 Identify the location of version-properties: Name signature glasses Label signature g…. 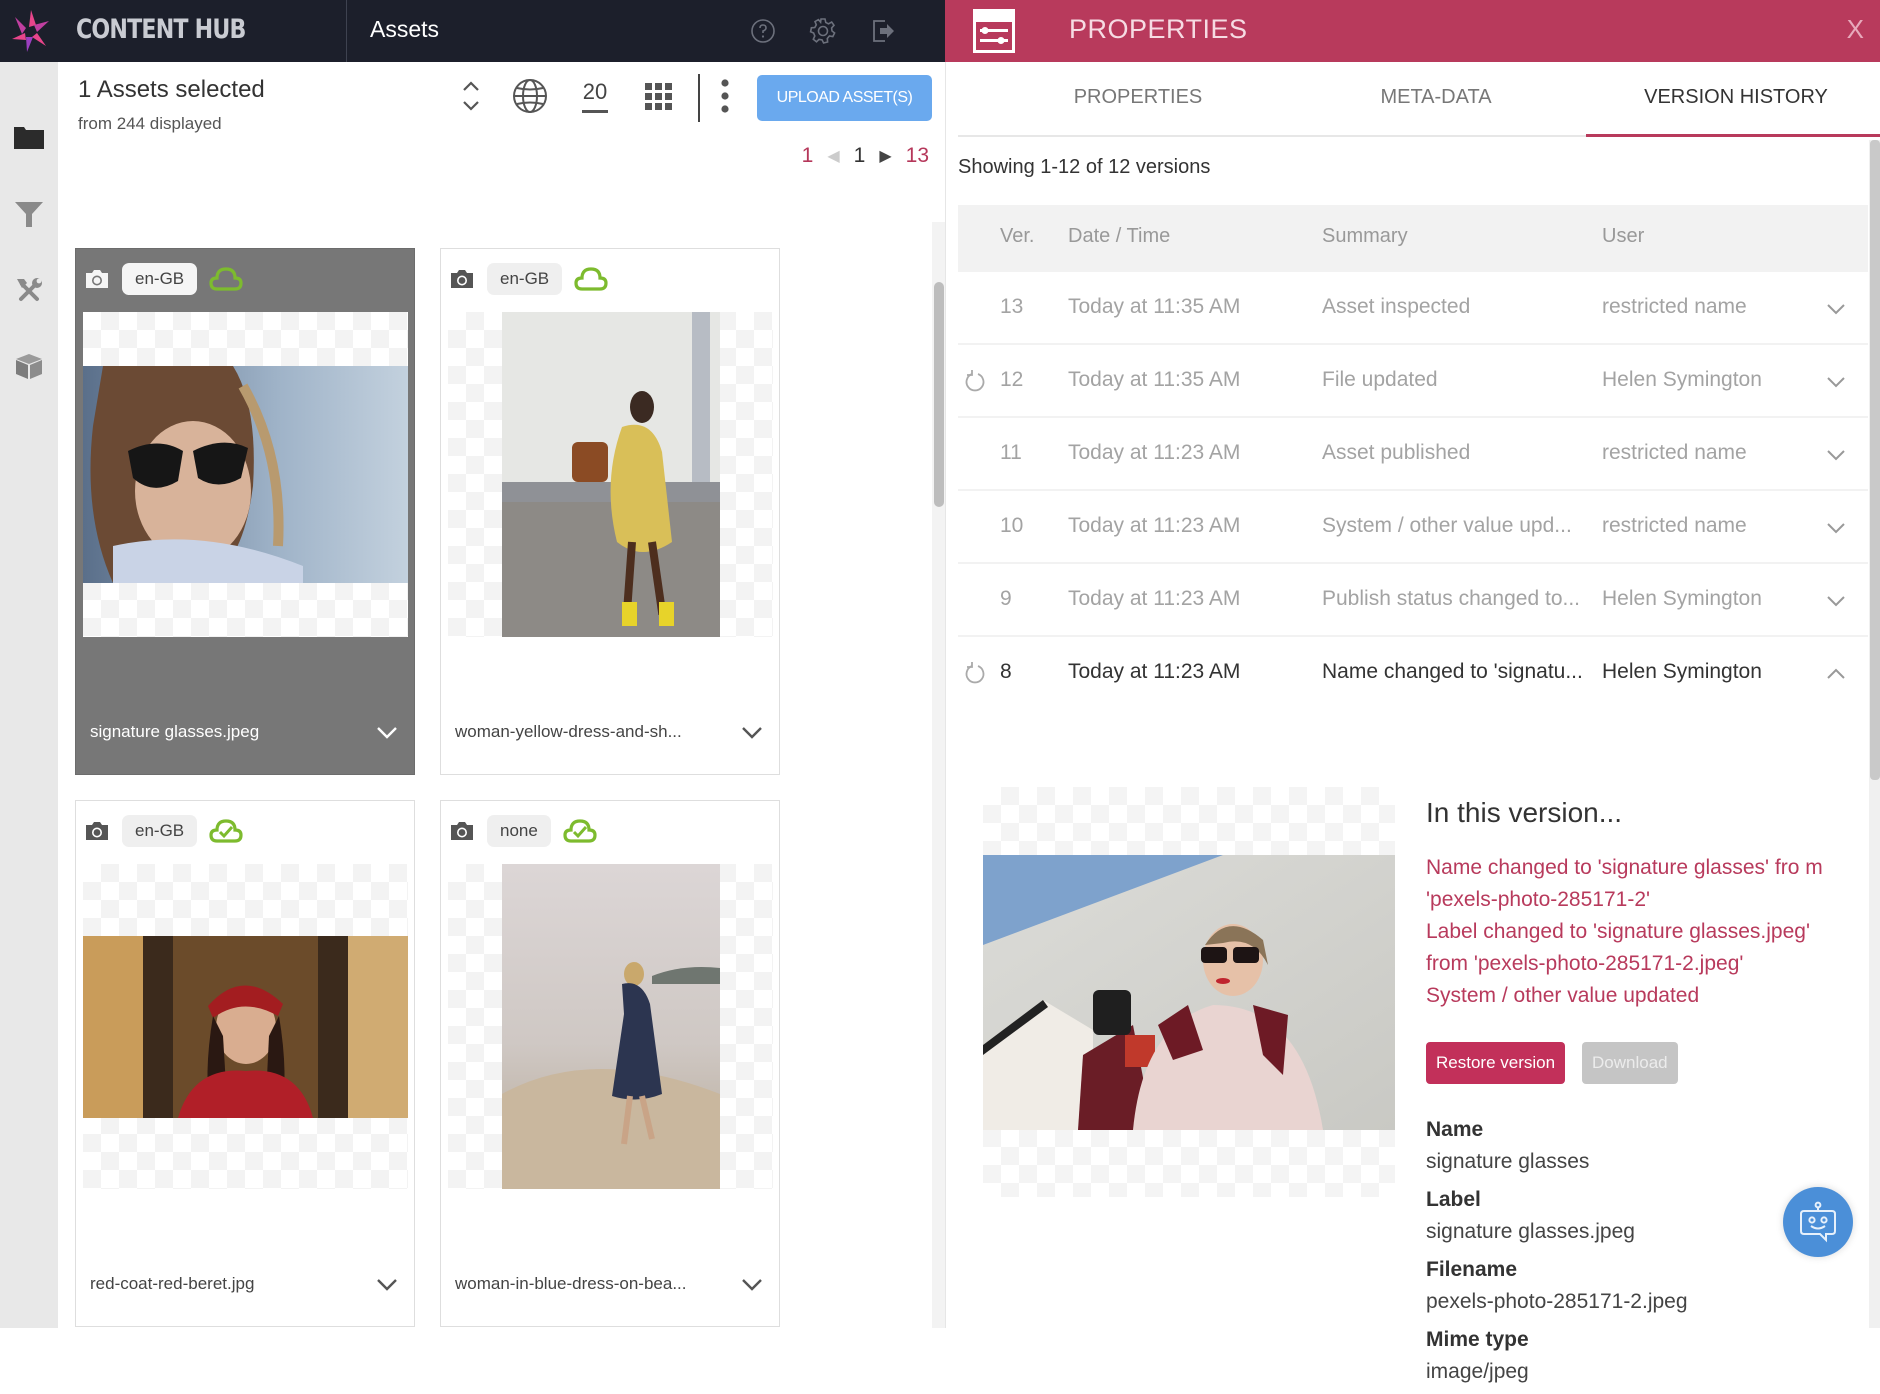
(1636, 1254).